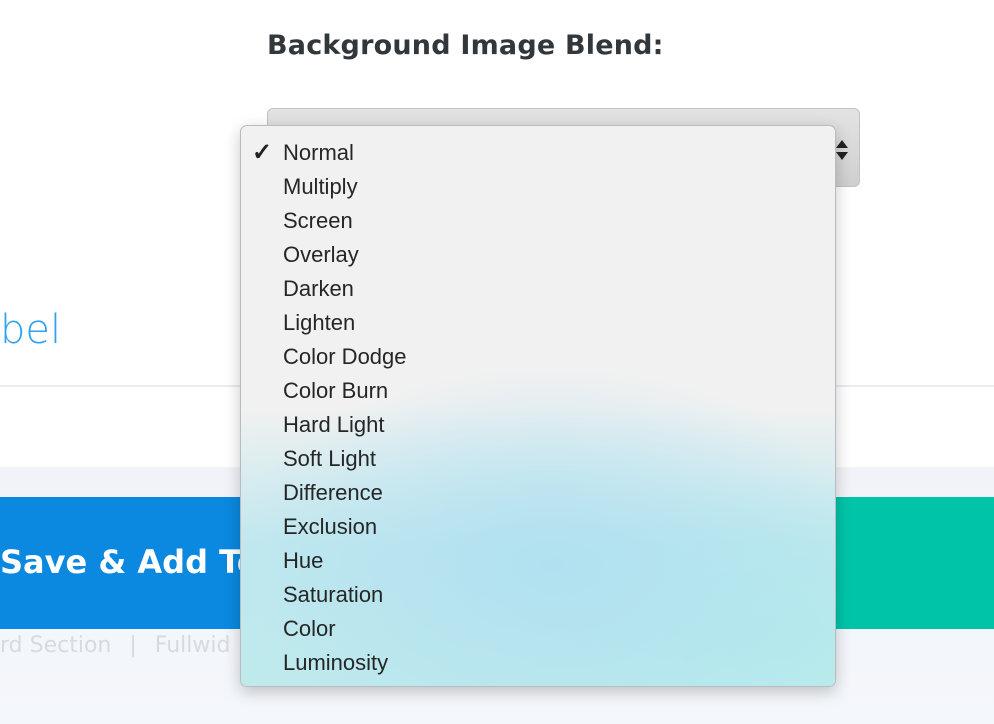  I want to click on option-label: Soft Light, so click(329, 458).